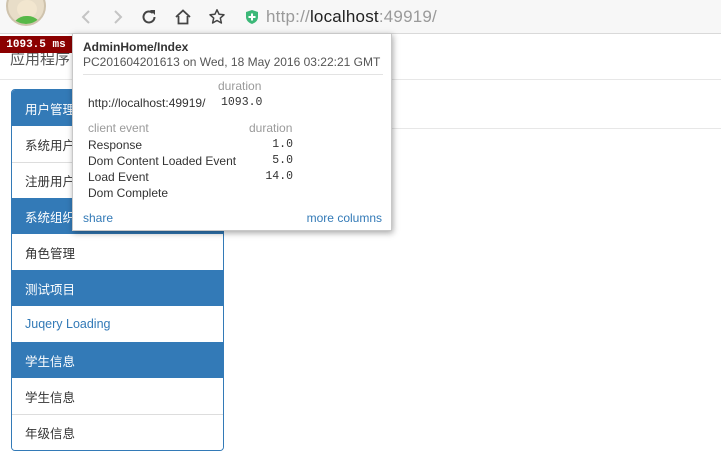 The height and width of the screenshot is (474, 721). I want to click on event-duration: 1.0, so click(282, 144).